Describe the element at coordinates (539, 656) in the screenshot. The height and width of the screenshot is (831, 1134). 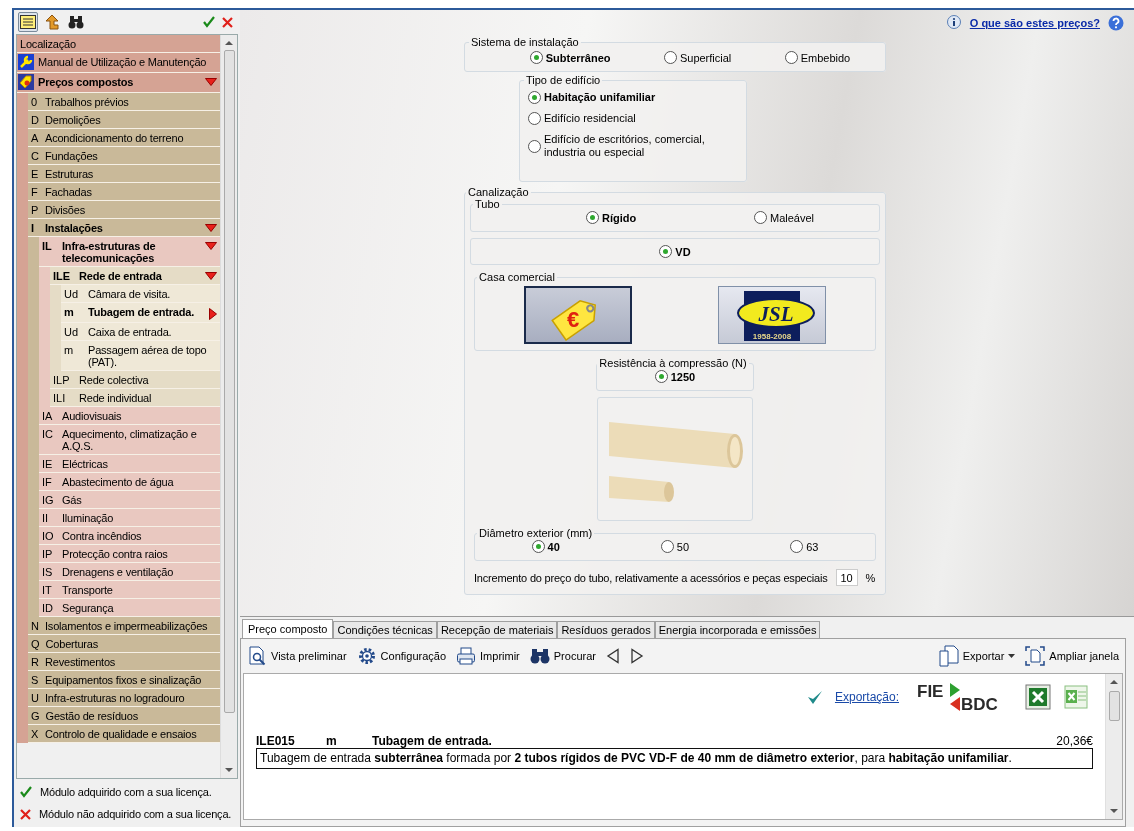
I see `binoculars-icon` at that location.